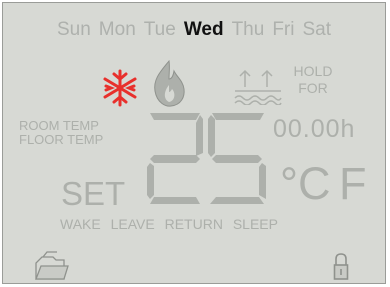  Describe the element at coordinates (132, 224) in the screenshot. I see `mode-leave: LEAVE` at that location.